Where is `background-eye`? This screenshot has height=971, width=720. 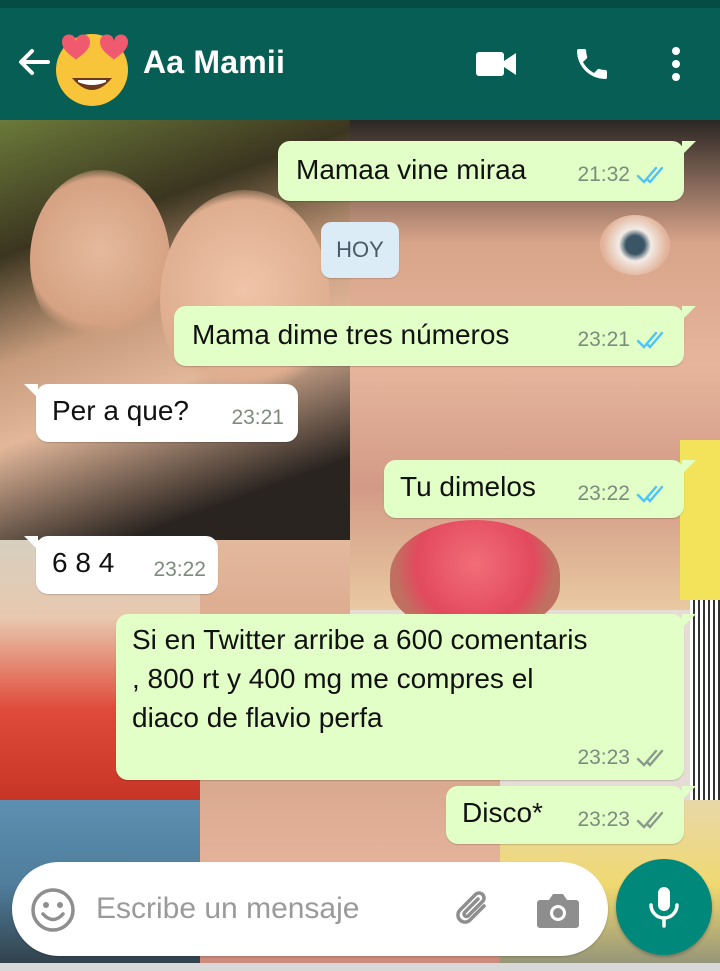
background-eye is located at coordinates (635, 245).